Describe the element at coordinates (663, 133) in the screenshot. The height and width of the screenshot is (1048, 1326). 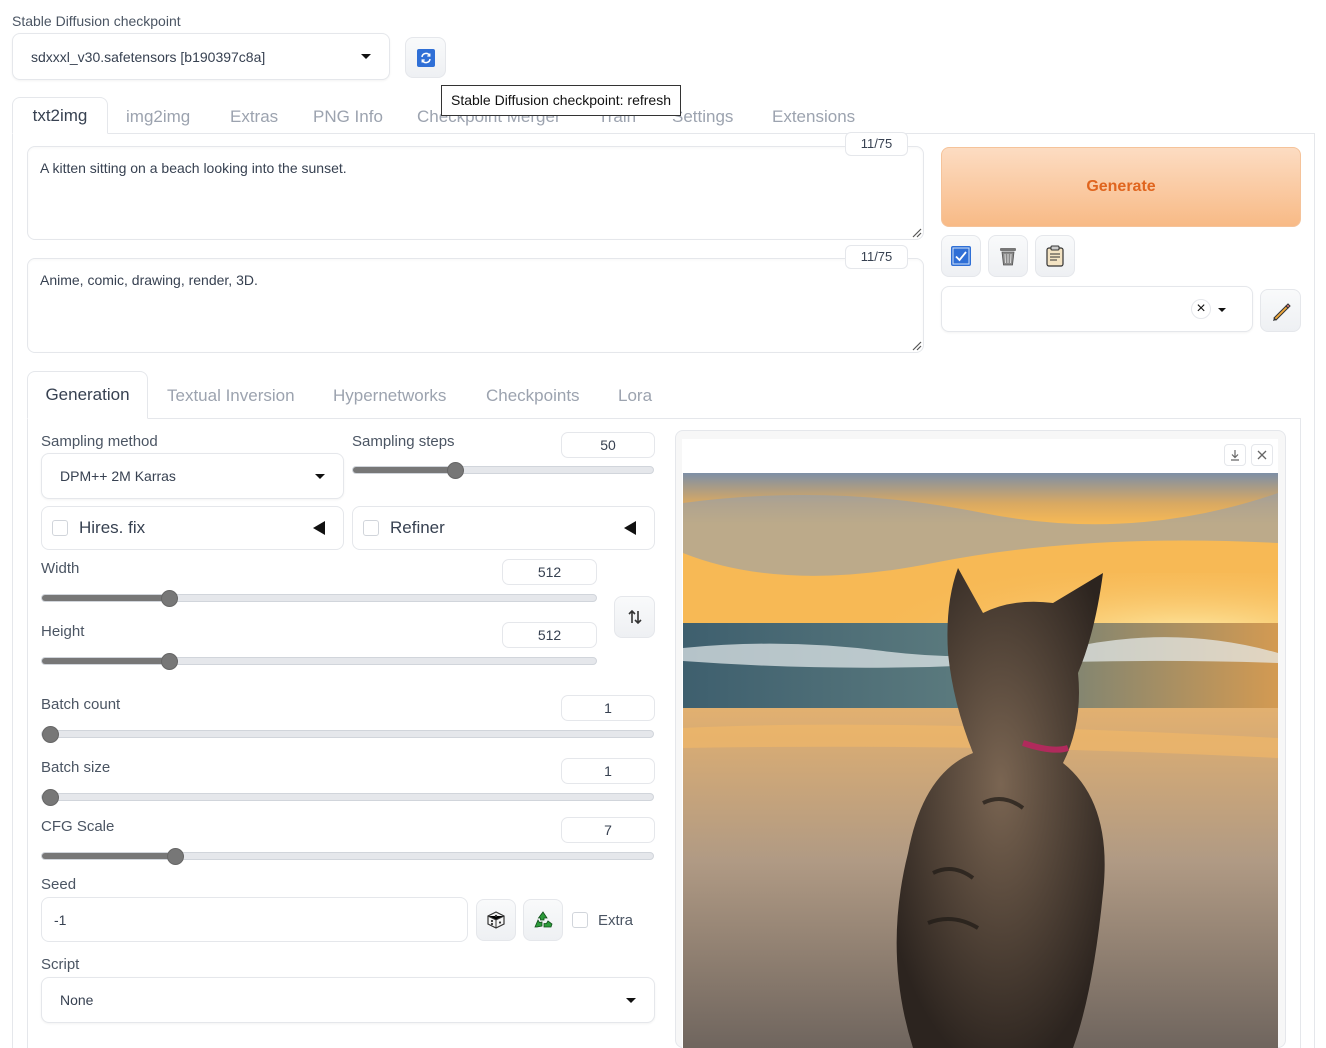
I see `main-tabs-divider` at that location.